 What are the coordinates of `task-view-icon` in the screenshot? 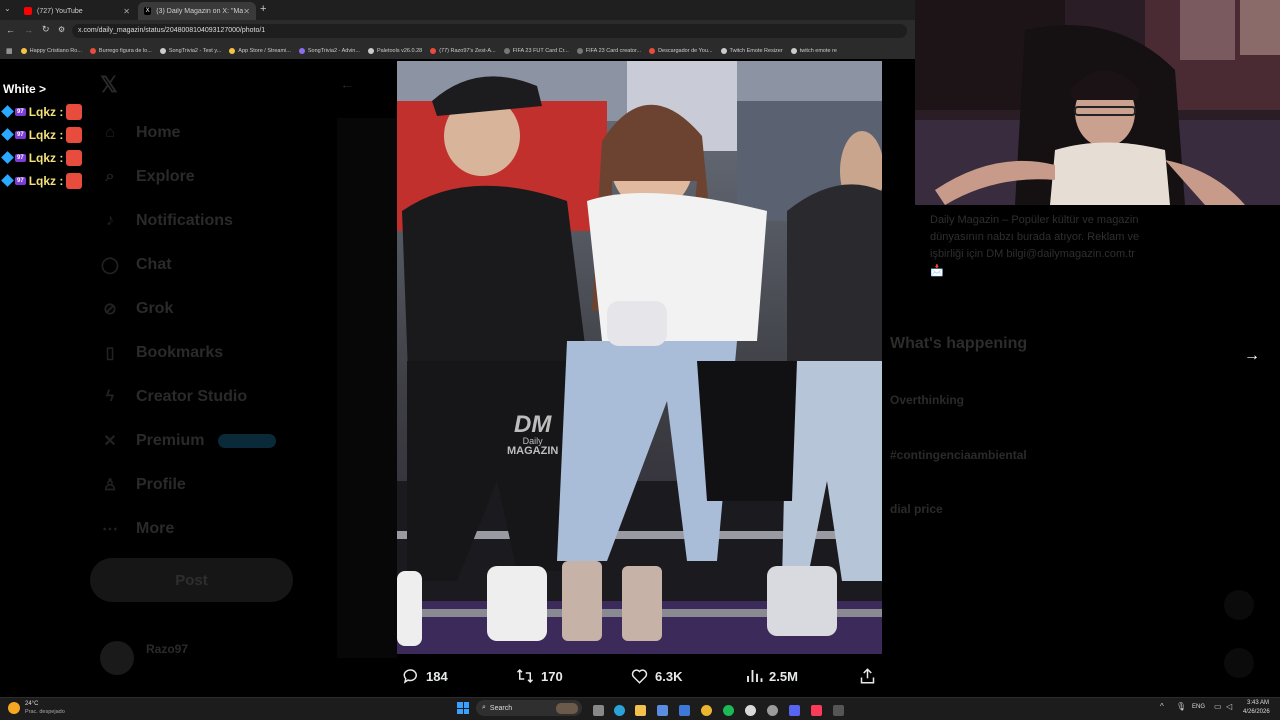 It's located at (598, 710).